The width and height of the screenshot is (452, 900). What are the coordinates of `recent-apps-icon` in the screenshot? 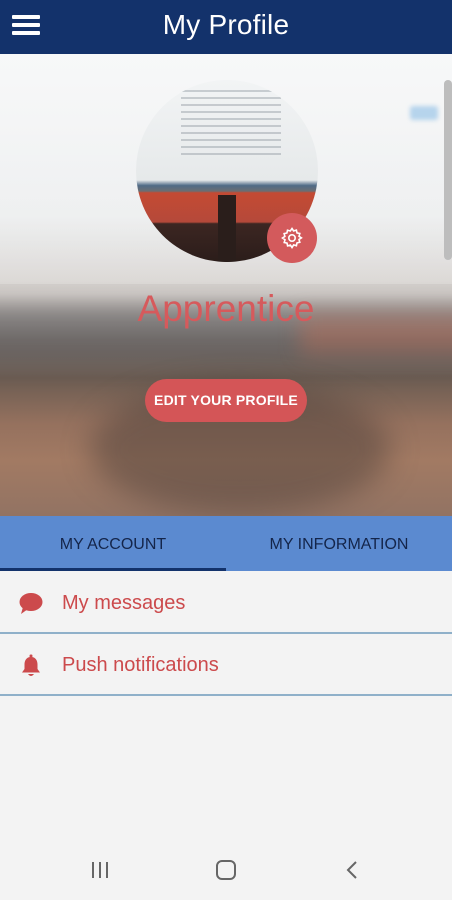 It's located at (101, 870).